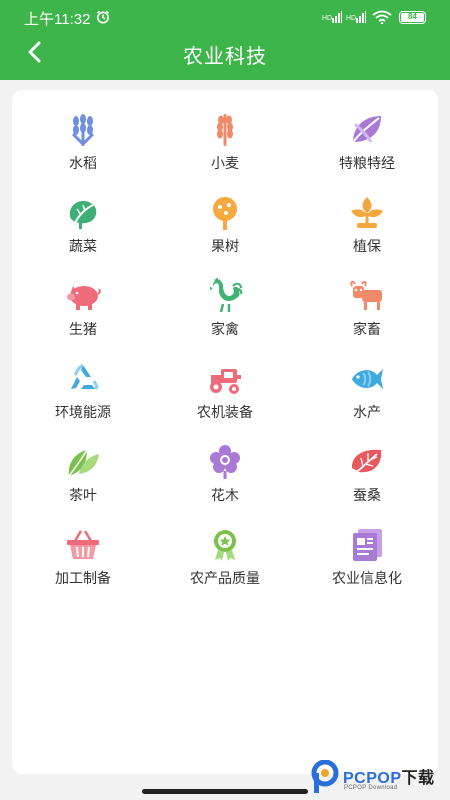 This screenshot has width=450, height=800. I want to click on category-label: 植保, so click(367, 246).